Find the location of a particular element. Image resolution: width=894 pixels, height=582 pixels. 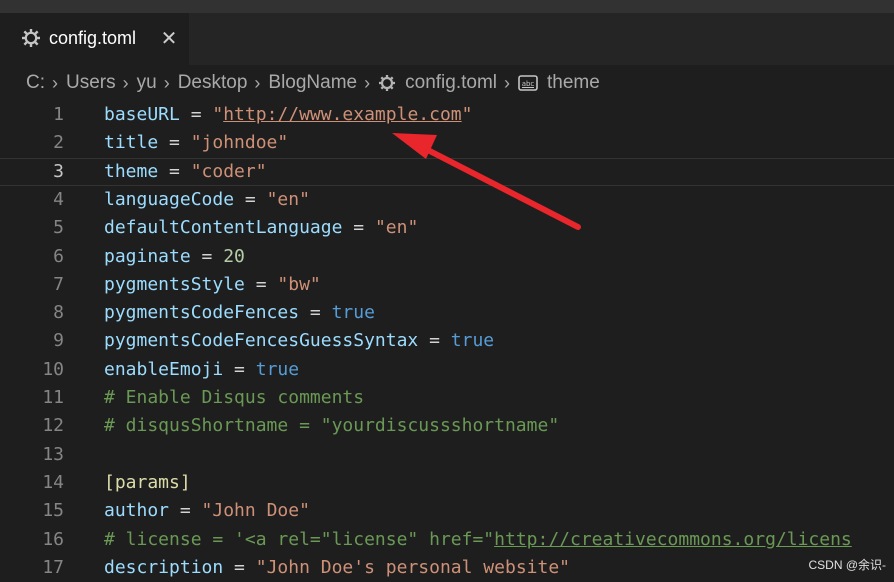

breadcrumb-label: Users is located at coordinates (91, 82).